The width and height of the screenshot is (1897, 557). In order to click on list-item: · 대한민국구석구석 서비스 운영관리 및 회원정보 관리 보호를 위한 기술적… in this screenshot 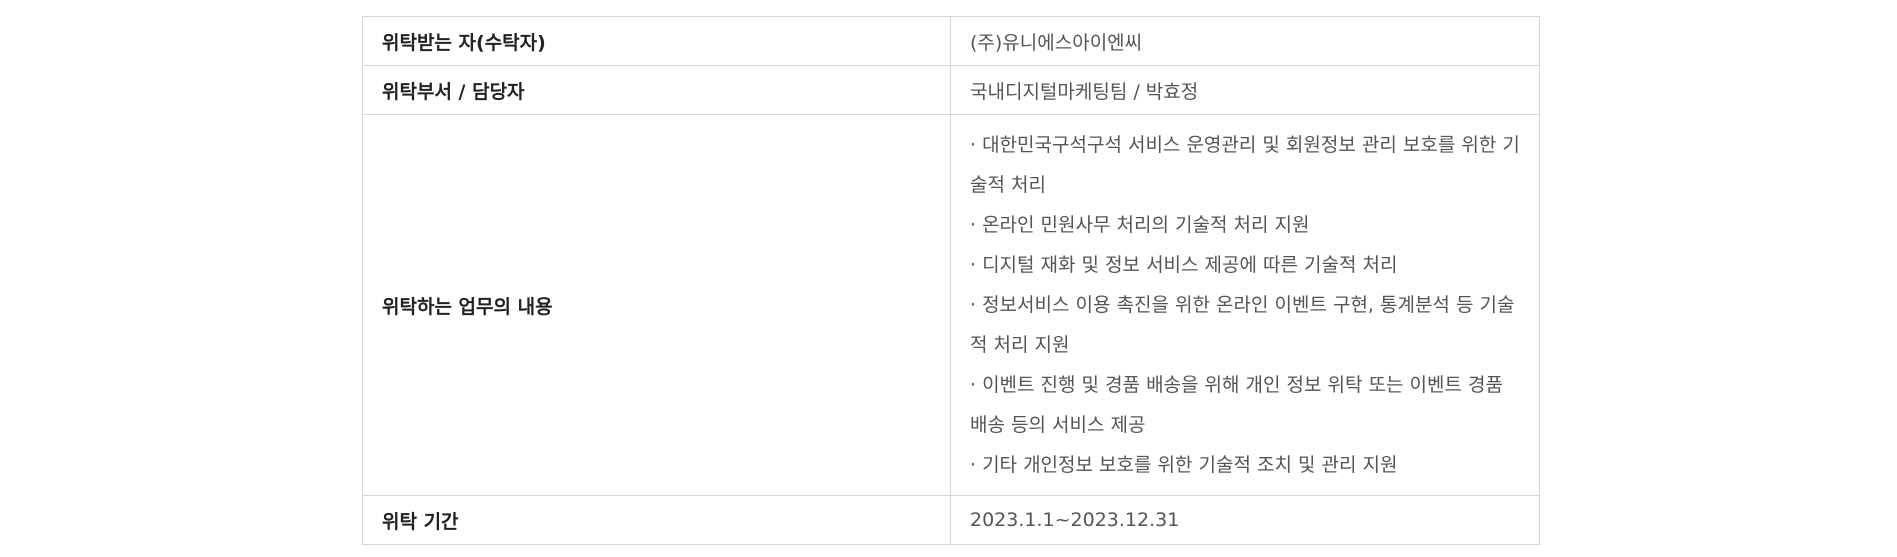, I will do `click(1245, 165)`.